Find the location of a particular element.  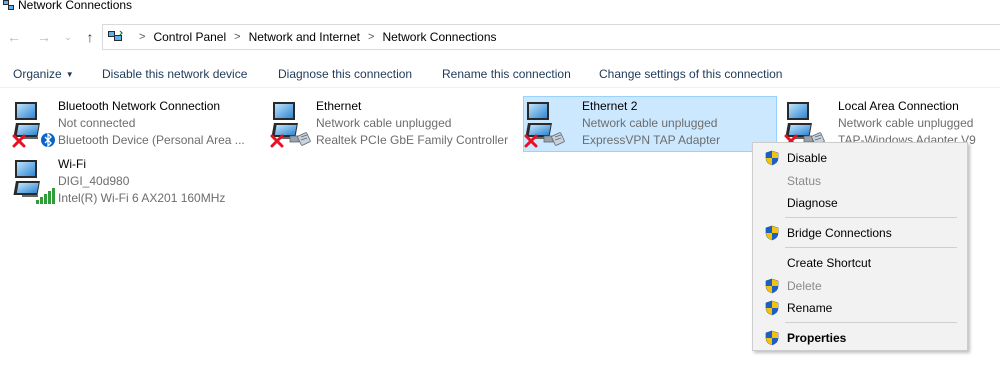

title-bar: Network Connections is located at coordinates (500, 7).